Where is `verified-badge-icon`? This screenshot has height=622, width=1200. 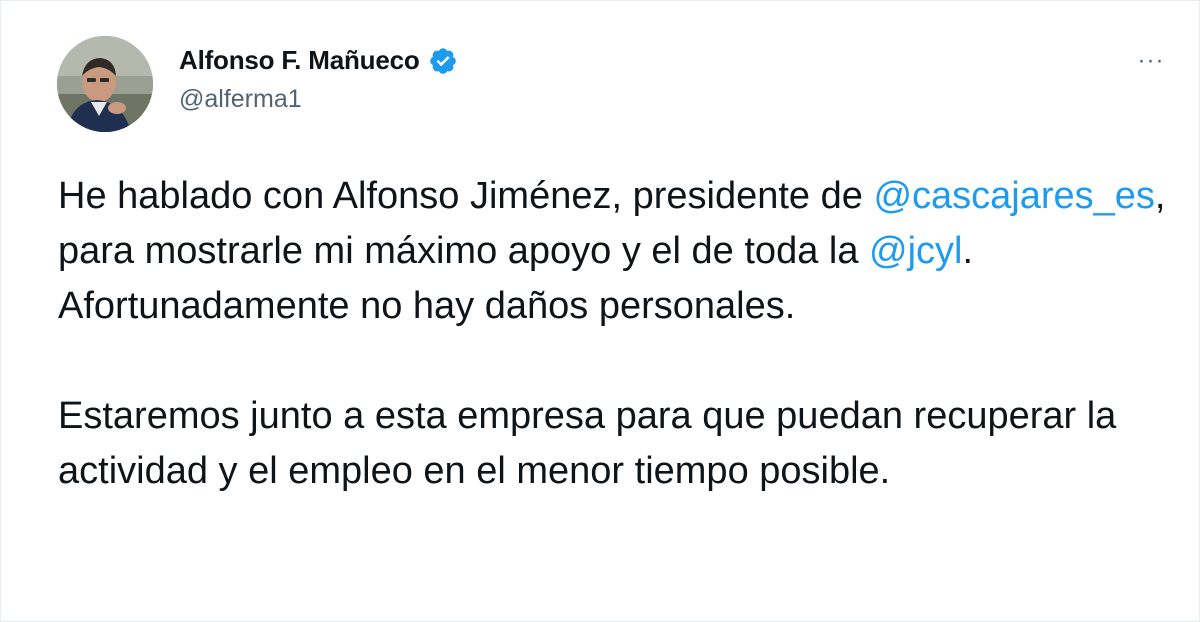
verified-badge-icon is located at coordinates (443, 61).